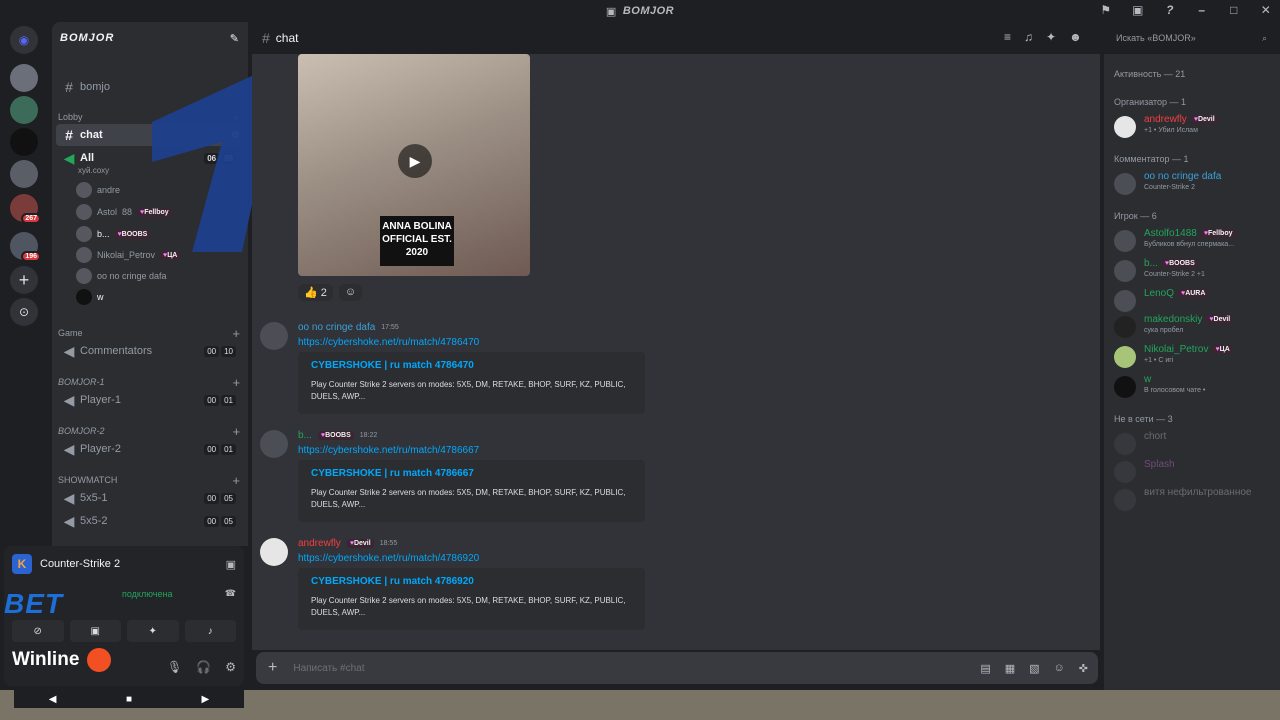 The height and width of the screenshot is (720, 1280). Describe the element at coordinates (38, 631) in the screenshot. I see `camera-off-button: ⊘` at that location.